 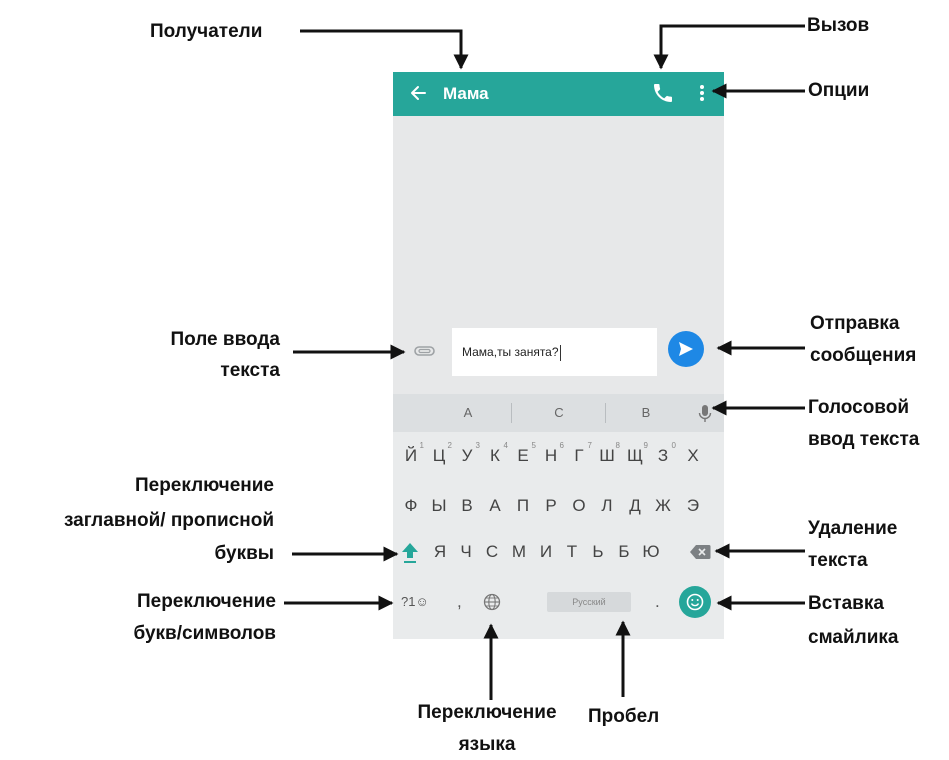 I want to click on send-icon, so click(x=686, y=349).